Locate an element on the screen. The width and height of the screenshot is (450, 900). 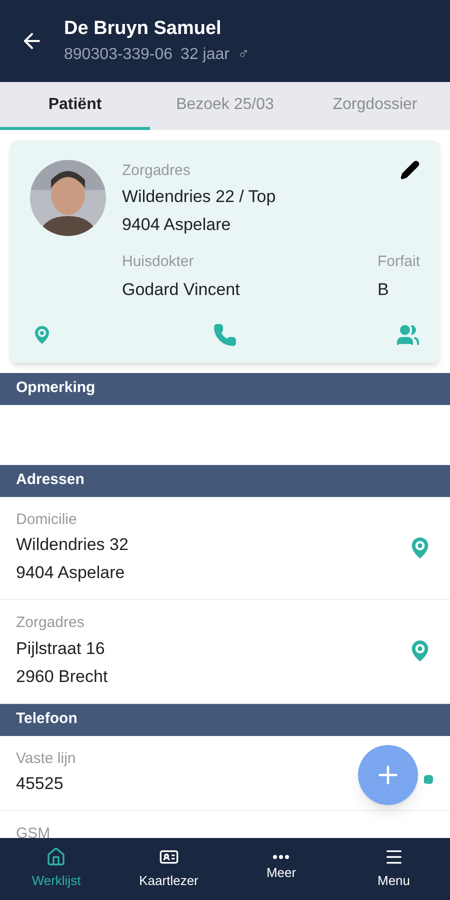
field-label: Vaste lijn is located at coordinates (46, 758).